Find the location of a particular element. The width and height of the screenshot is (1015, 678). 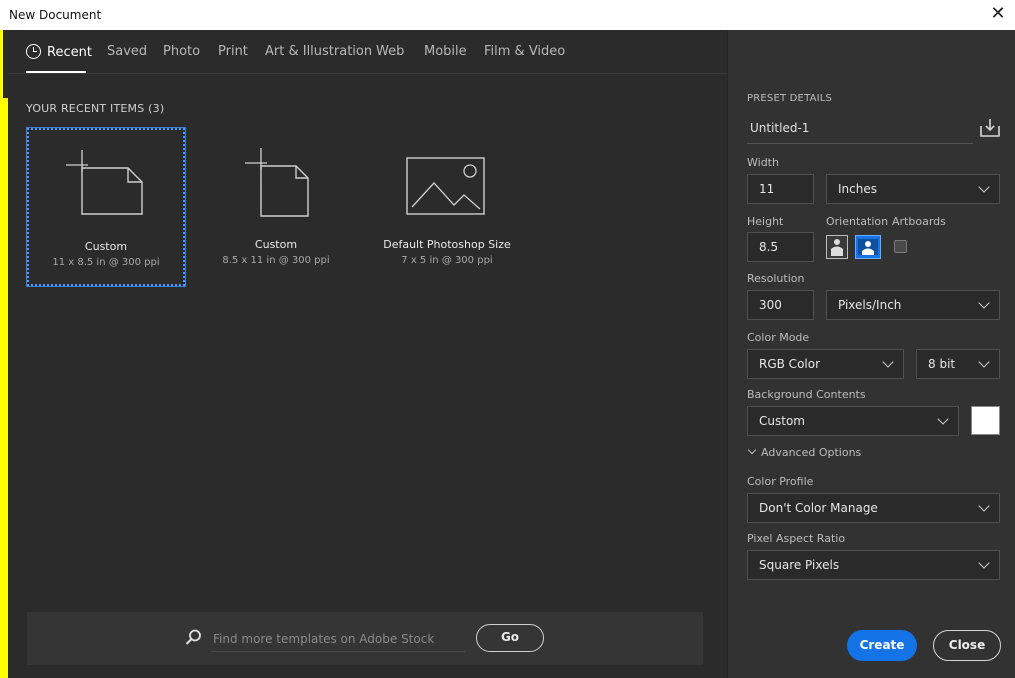

resolution-label: Resolution is located at coordinates (776, 278).